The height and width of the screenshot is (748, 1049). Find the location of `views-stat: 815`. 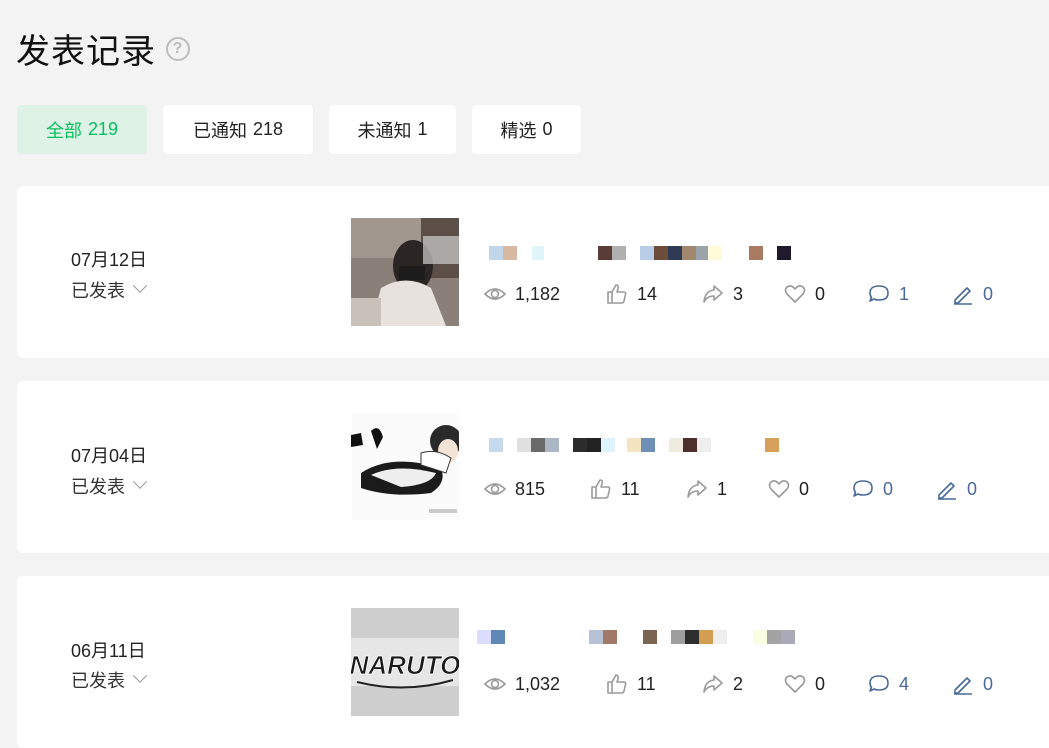

views-stat: 815 is located at coordinates (514, 489).